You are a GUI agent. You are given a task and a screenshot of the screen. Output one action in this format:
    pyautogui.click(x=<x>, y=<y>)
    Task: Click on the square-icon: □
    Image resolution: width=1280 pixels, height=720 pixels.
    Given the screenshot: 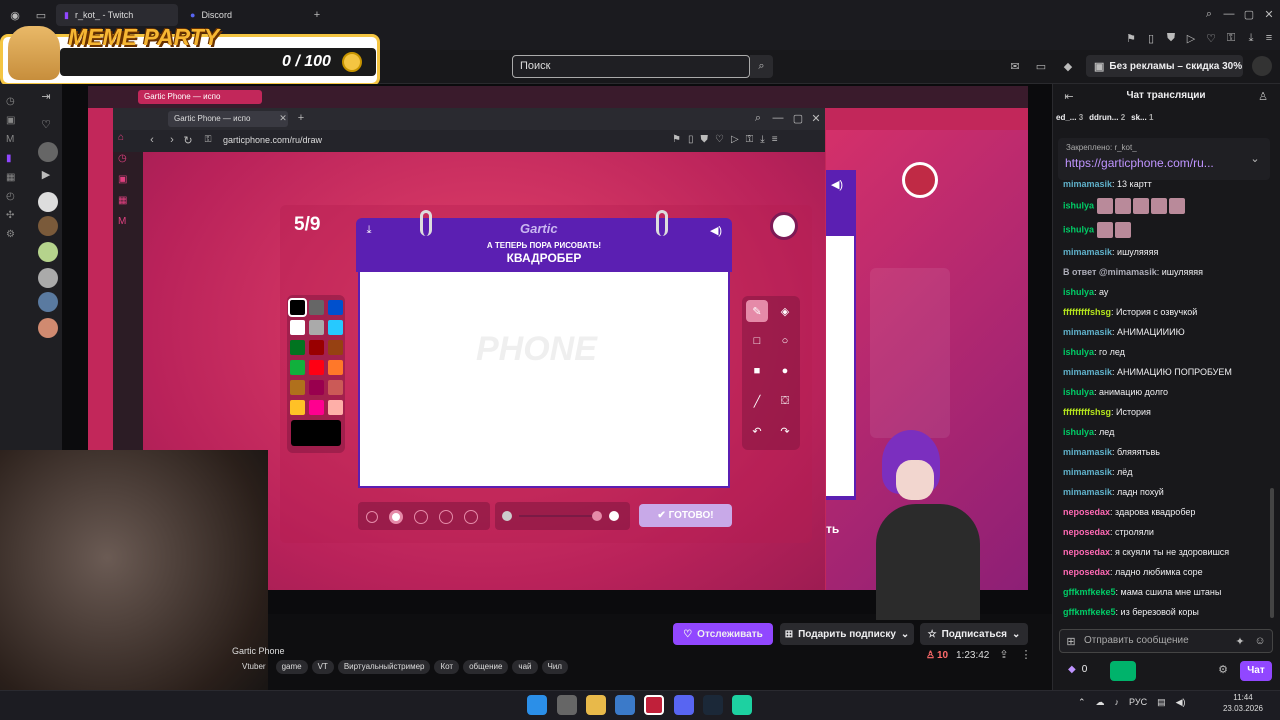 What is the action you would take?
    pyautogui.click(x=757, y=341)
    